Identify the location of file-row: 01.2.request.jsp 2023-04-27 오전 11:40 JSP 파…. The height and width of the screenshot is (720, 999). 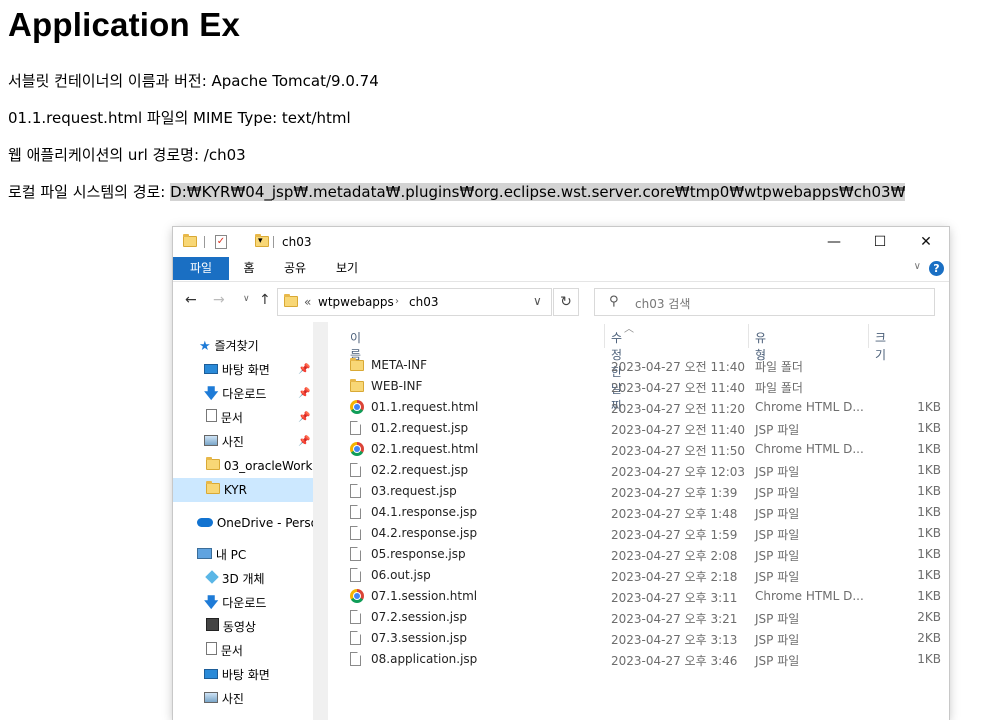
(648, 428).